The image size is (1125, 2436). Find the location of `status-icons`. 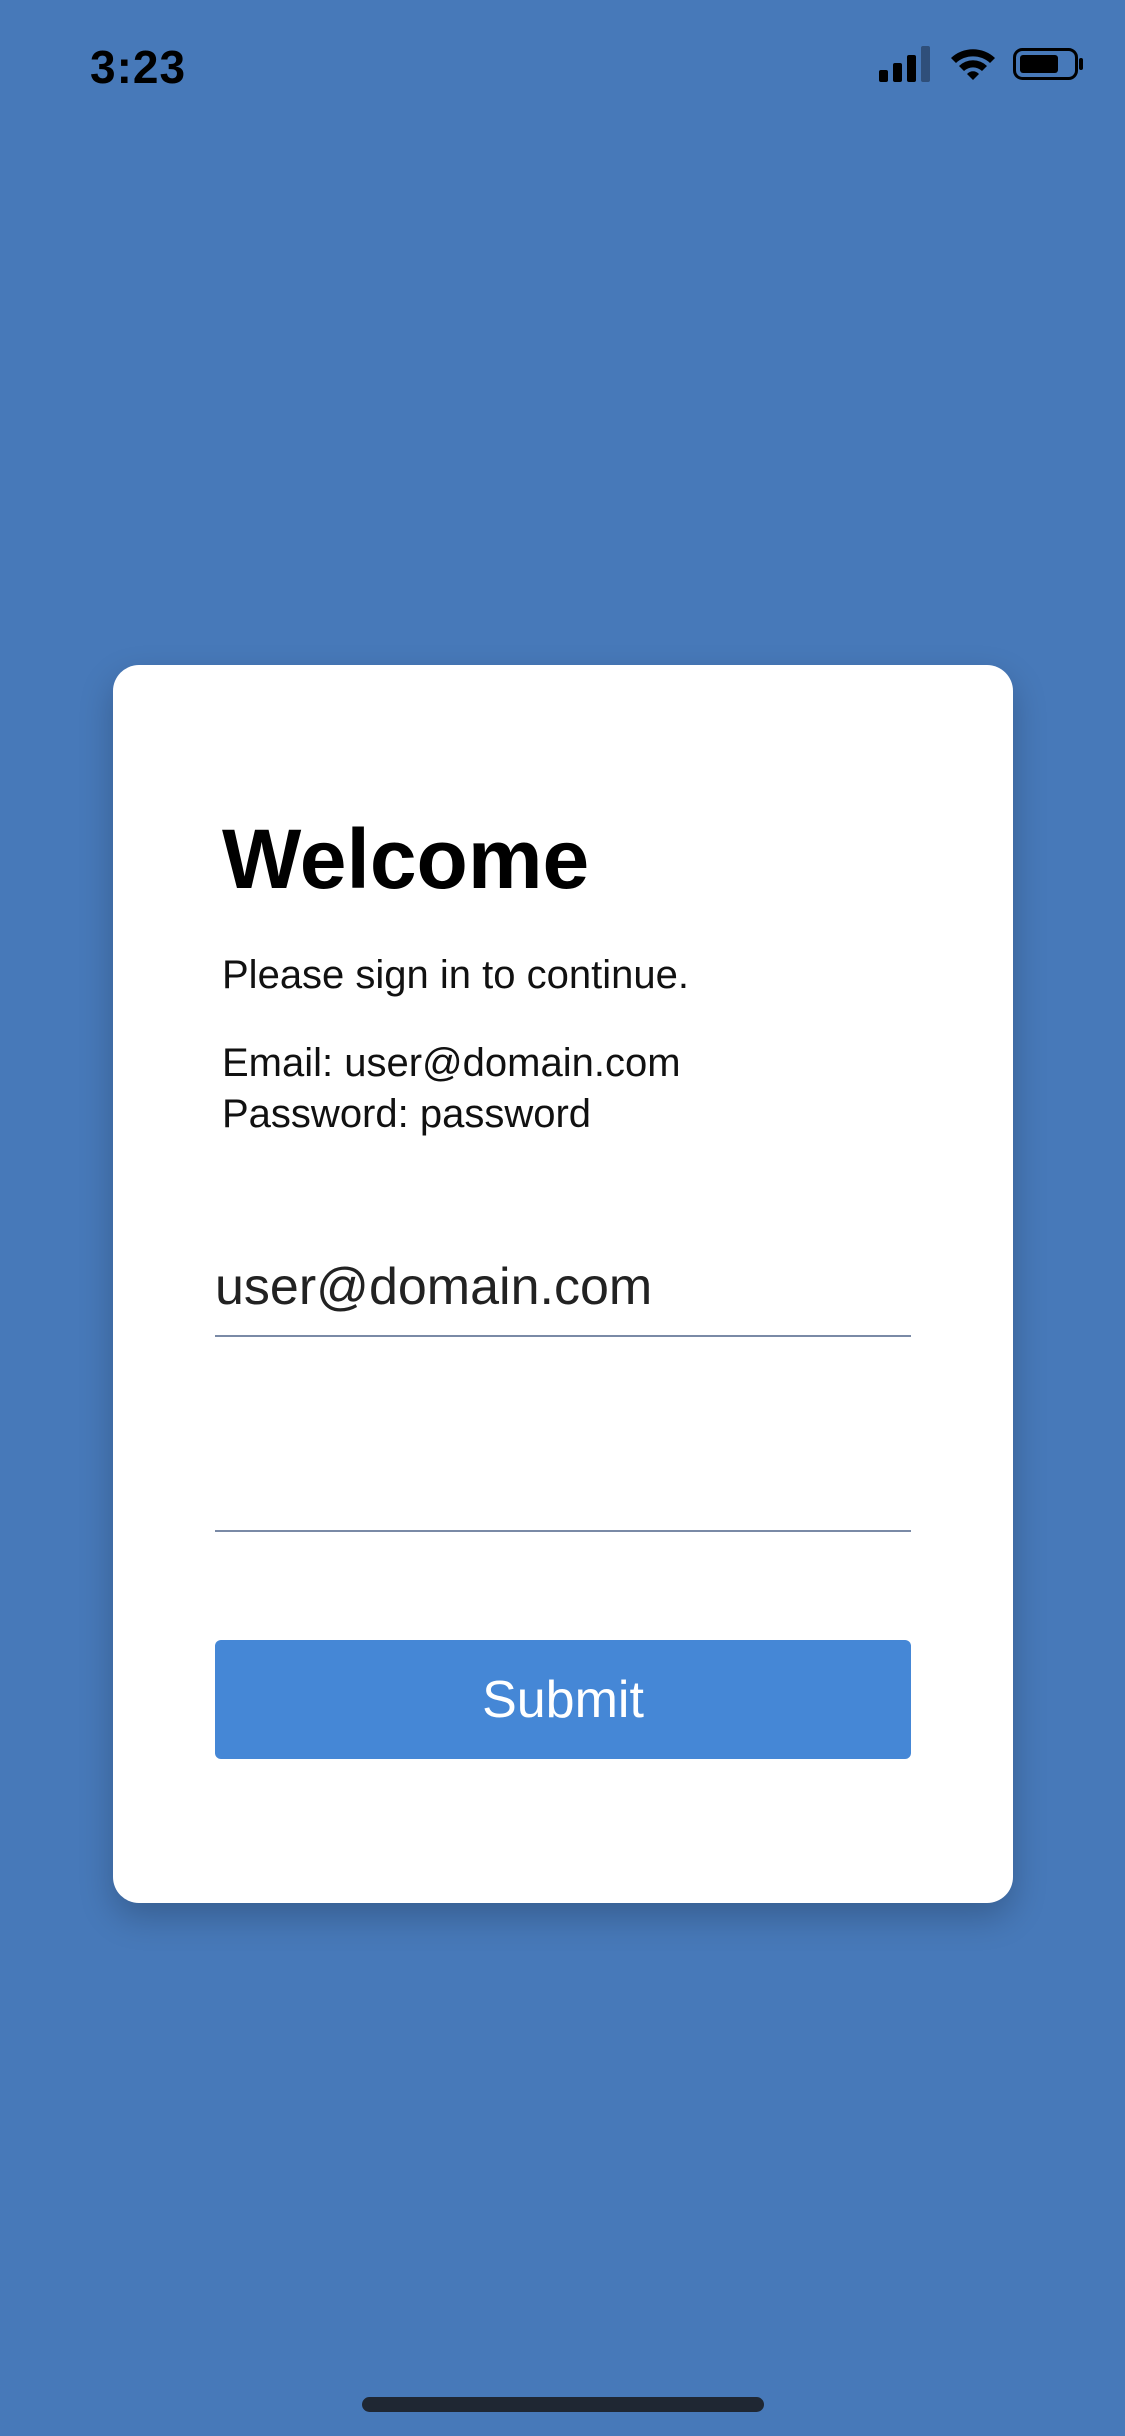

status-icons is located at coordinates (982, 64).